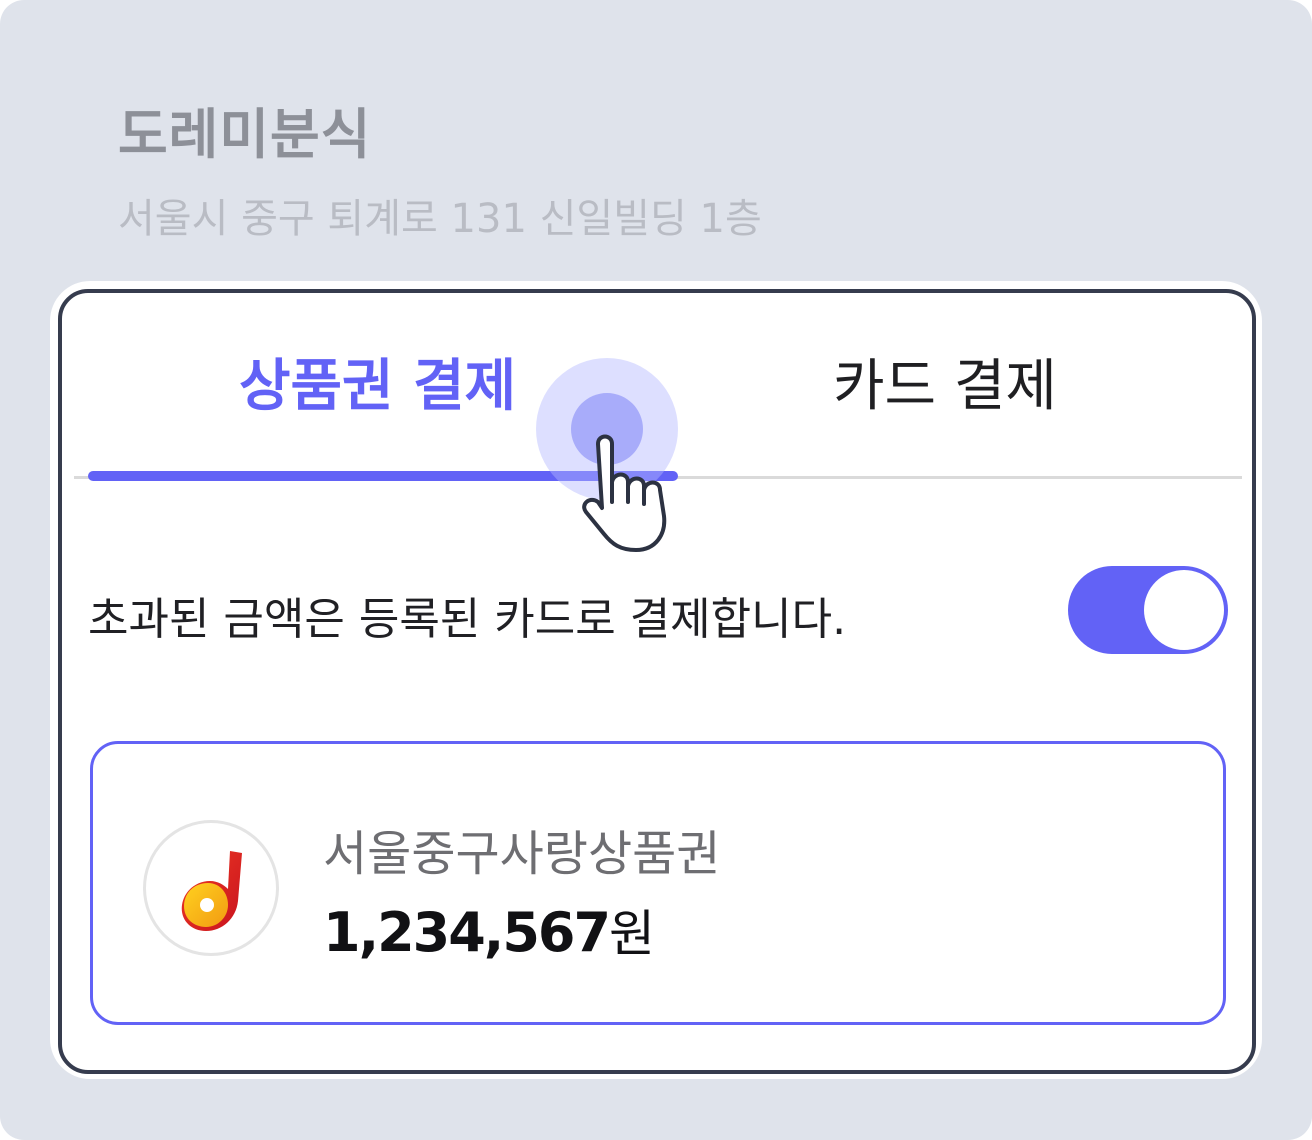 The height and width of the screenshot is (1140, 1312). I want to click on voucher-balance: 1,234,567원, so click(489, 930).